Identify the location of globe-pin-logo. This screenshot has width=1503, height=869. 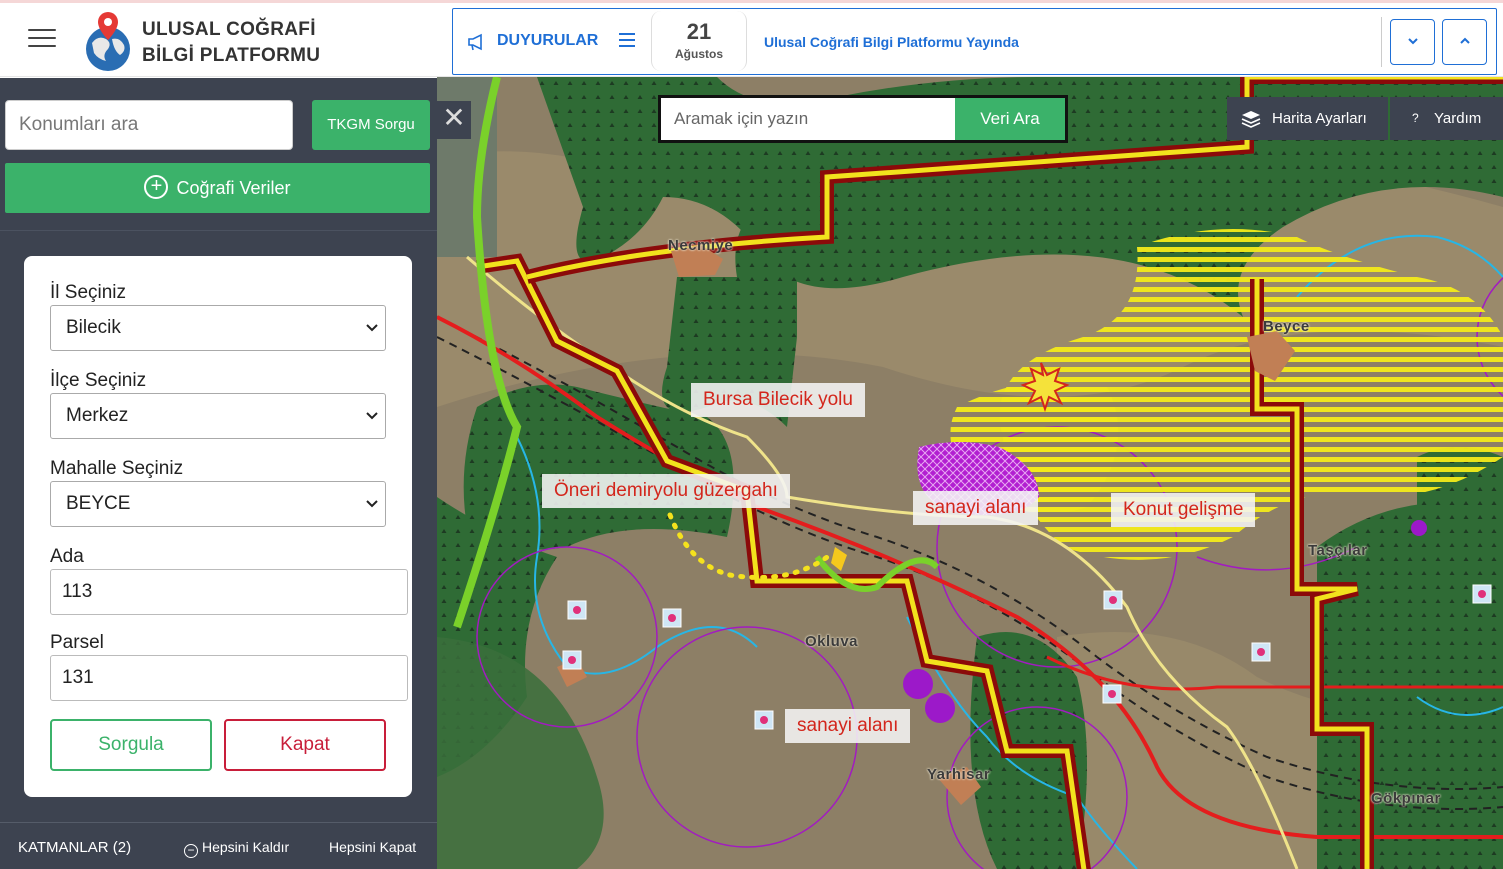
(110, 41).